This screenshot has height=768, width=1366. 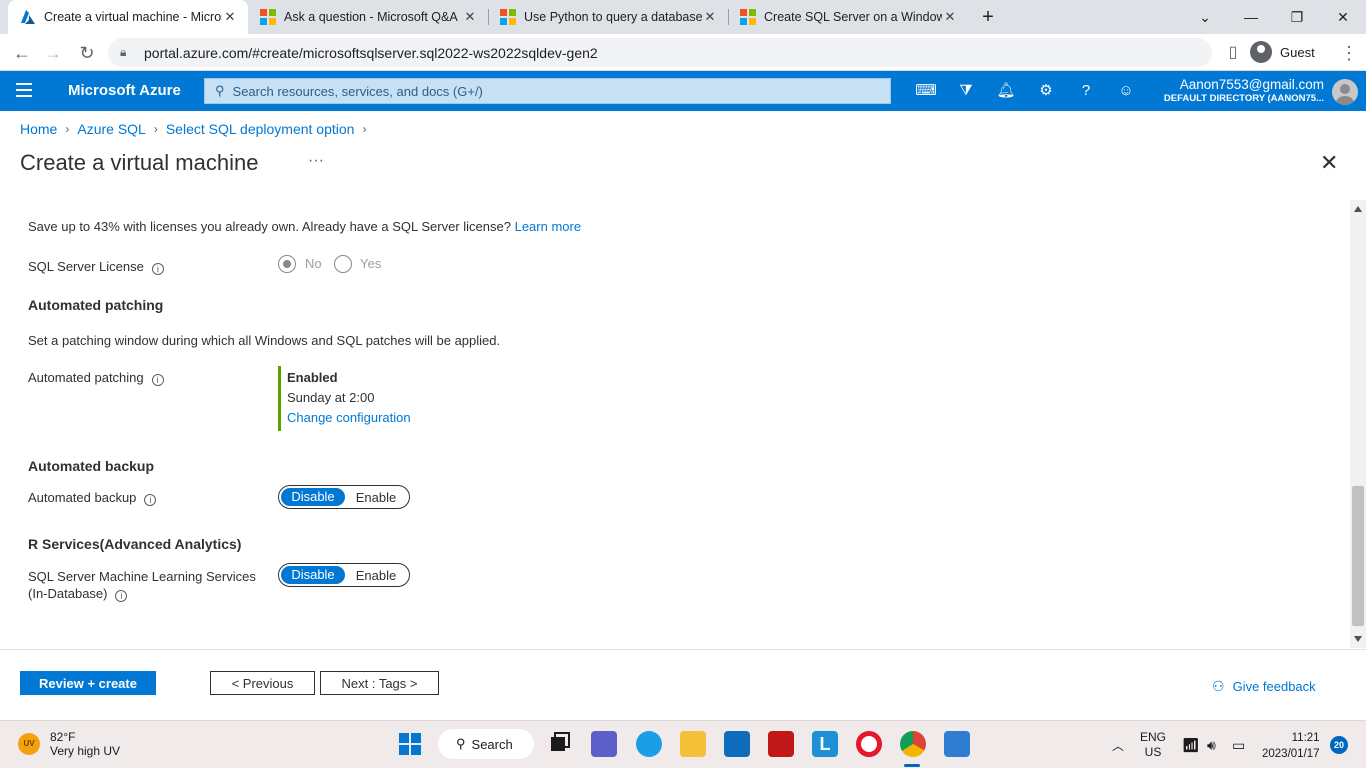 I want to click on backup-enable-option: Enable, so click(x=376, y=497).